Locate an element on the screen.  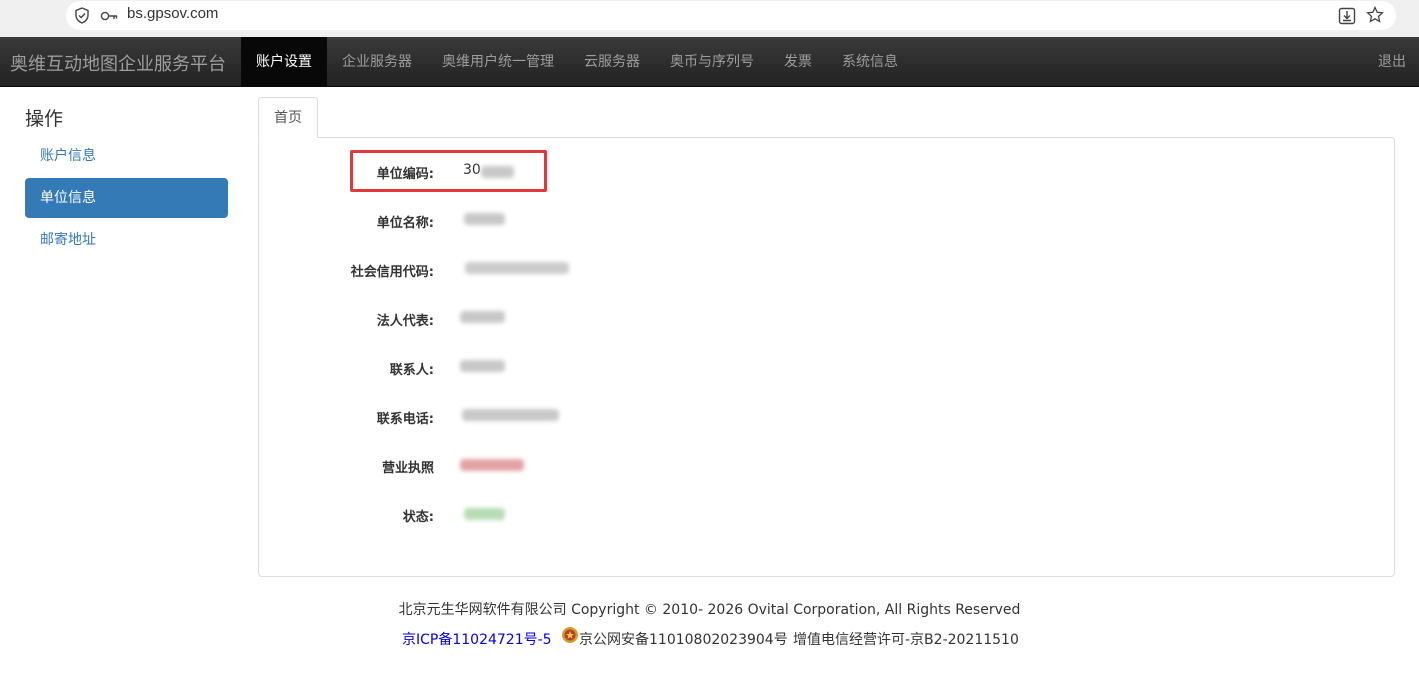
key-icon is located at coordinates (109, 16).